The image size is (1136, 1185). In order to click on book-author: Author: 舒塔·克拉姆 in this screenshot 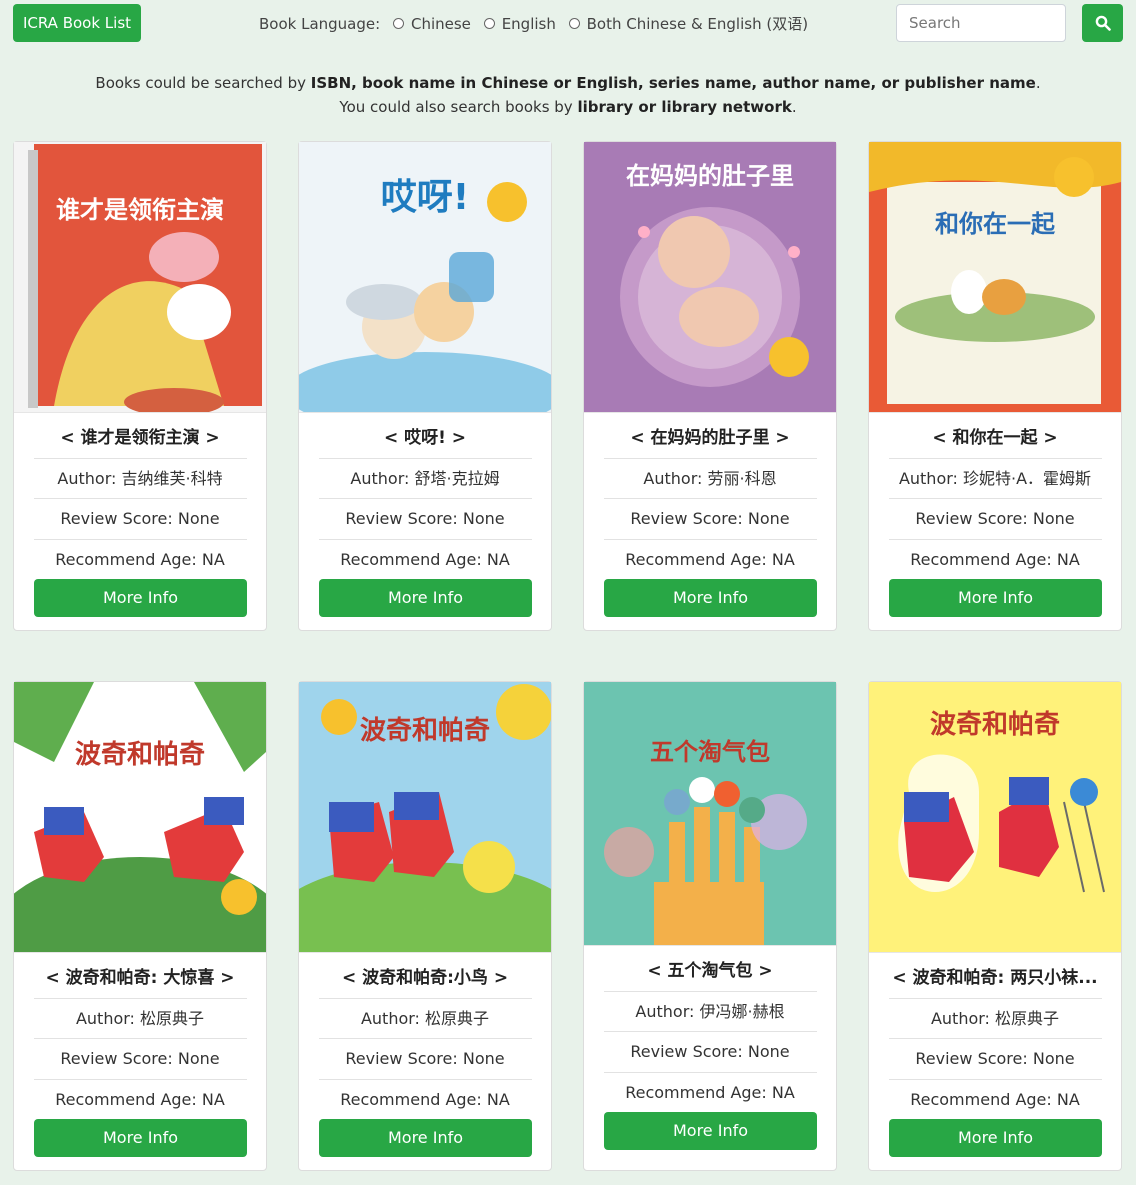, I will do `click(425, 478)`.